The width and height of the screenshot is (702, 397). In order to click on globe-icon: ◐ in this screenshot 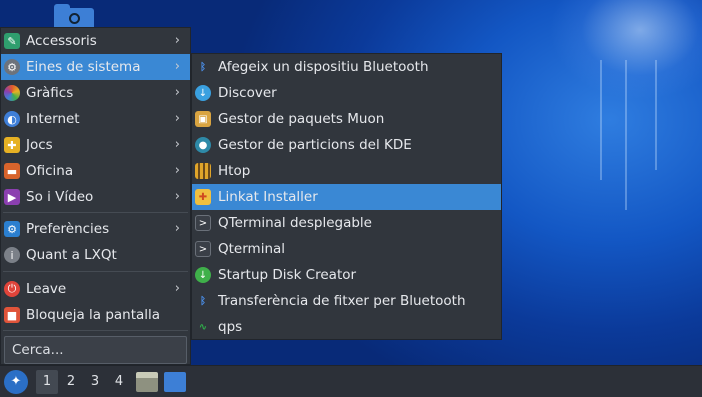, I will do `click(12, 119)`.